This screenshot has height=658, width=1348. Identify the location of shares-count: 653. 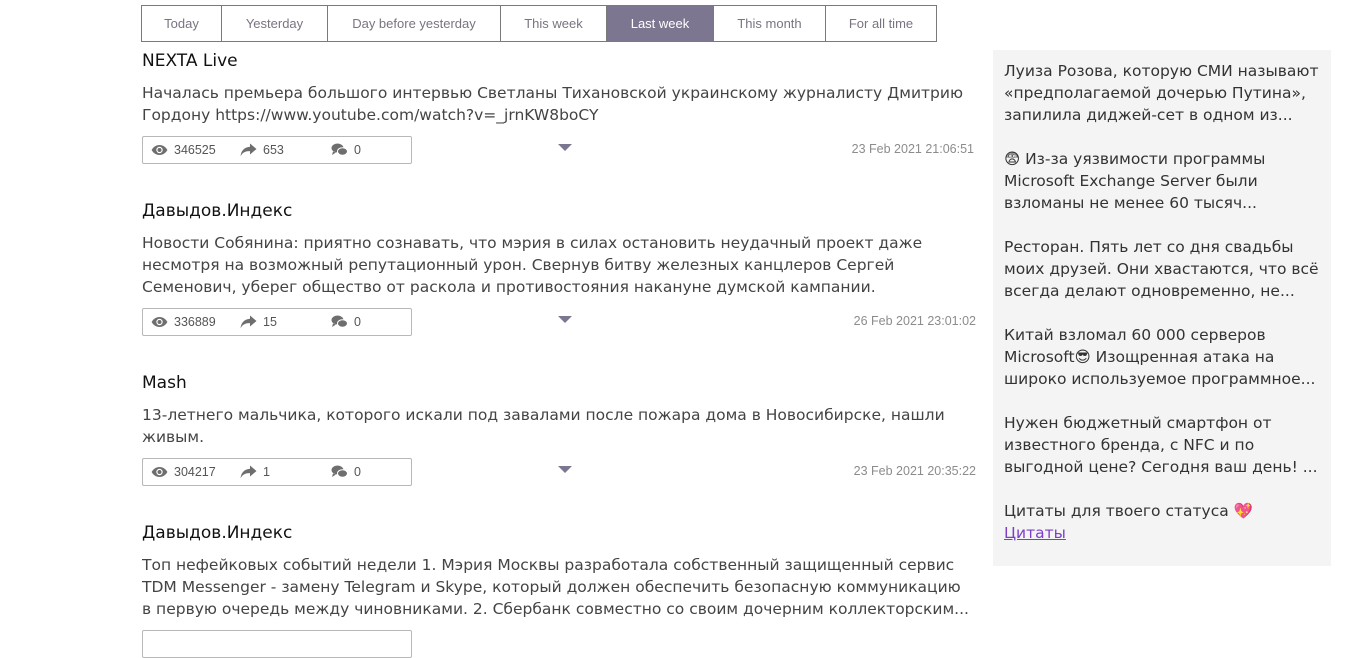
(273, 150).